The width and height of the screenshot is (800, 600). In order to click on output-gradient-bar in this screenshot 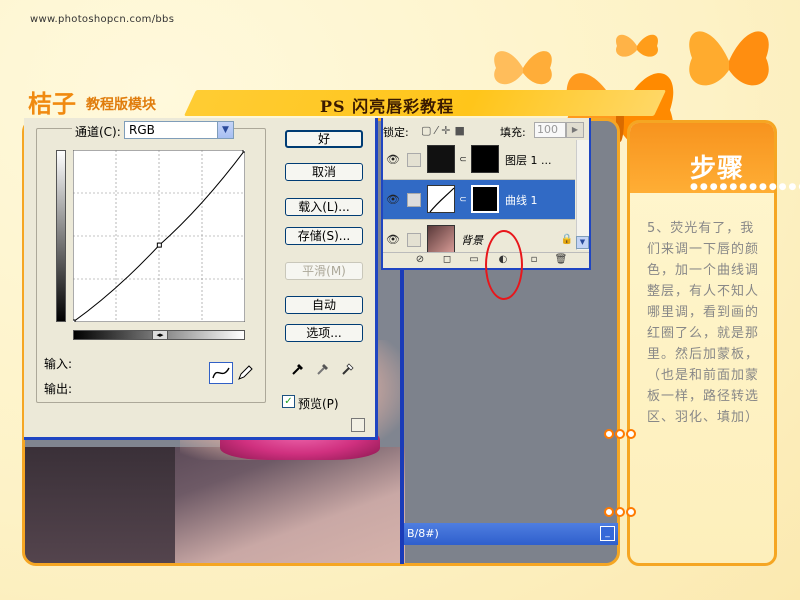, I will do `click(61, 236)`.